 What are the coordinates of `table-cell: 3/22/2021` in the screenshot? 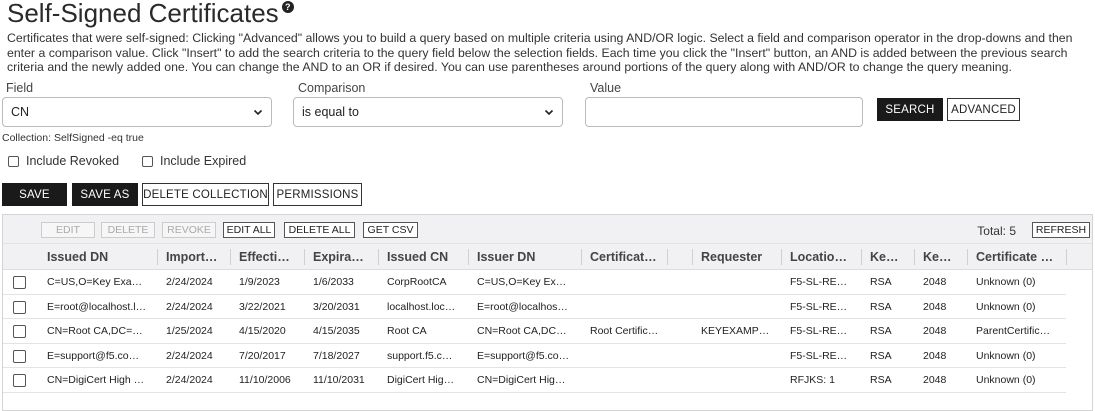 It's located at (262, 306).